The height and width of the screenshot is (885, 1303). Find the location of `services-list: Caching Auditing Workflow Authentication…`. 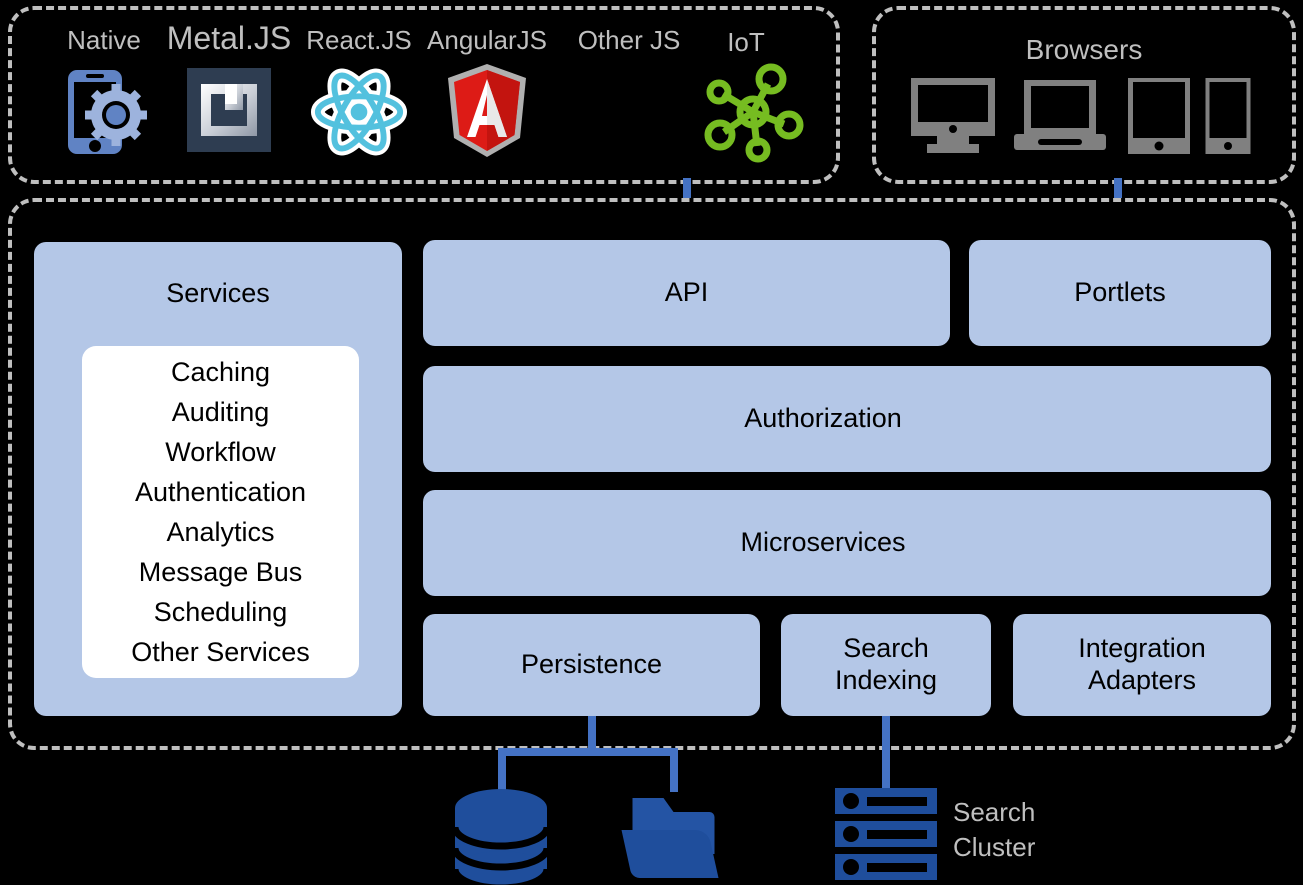

services-list: Caching Auditing Workflow Authentication… is located at coordinates (220, 512).